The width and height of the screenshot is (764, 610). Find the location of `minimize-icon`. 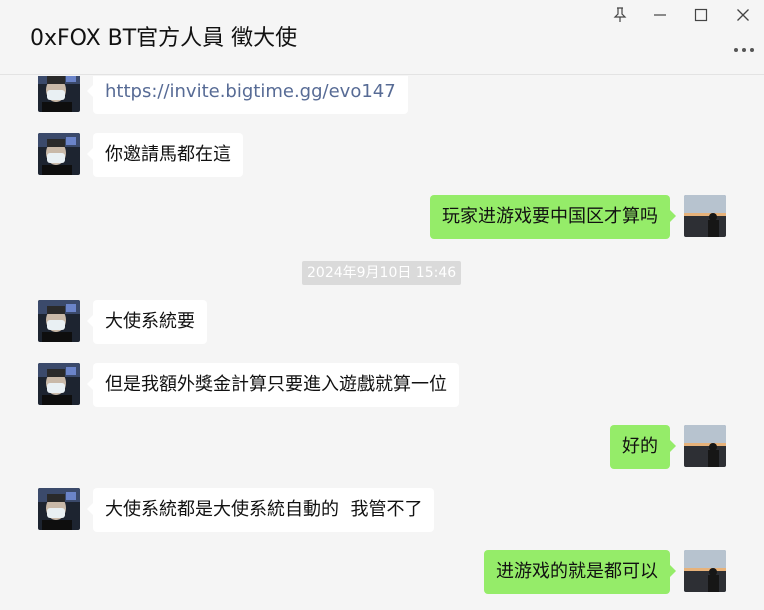

minimize-icon is located at coordinates (660, 15).